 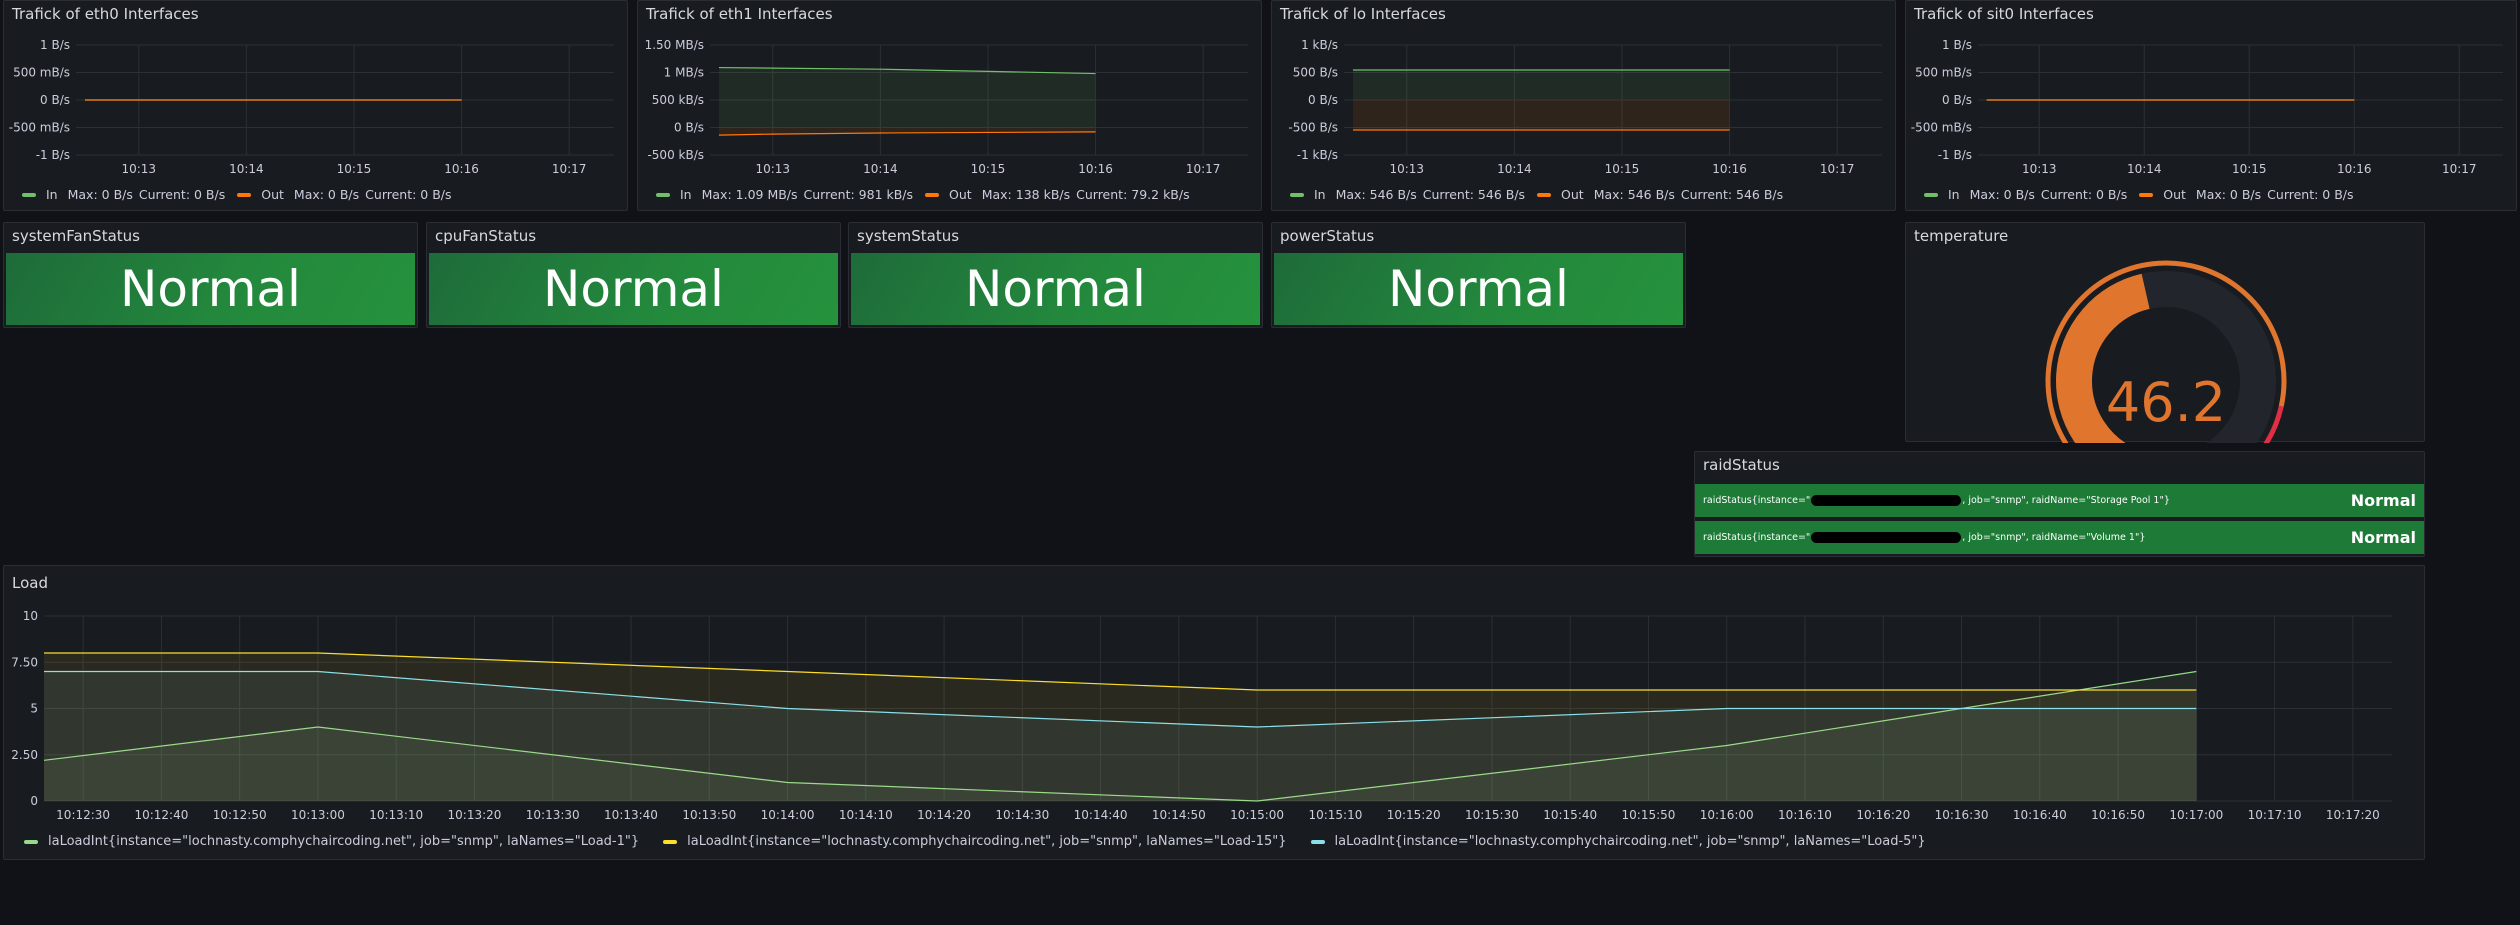 What do you see at coordinates (2353, 815) in the screenshot?
I see `x-tick-label: 10:17:20` at bounding box center [2353, 815].